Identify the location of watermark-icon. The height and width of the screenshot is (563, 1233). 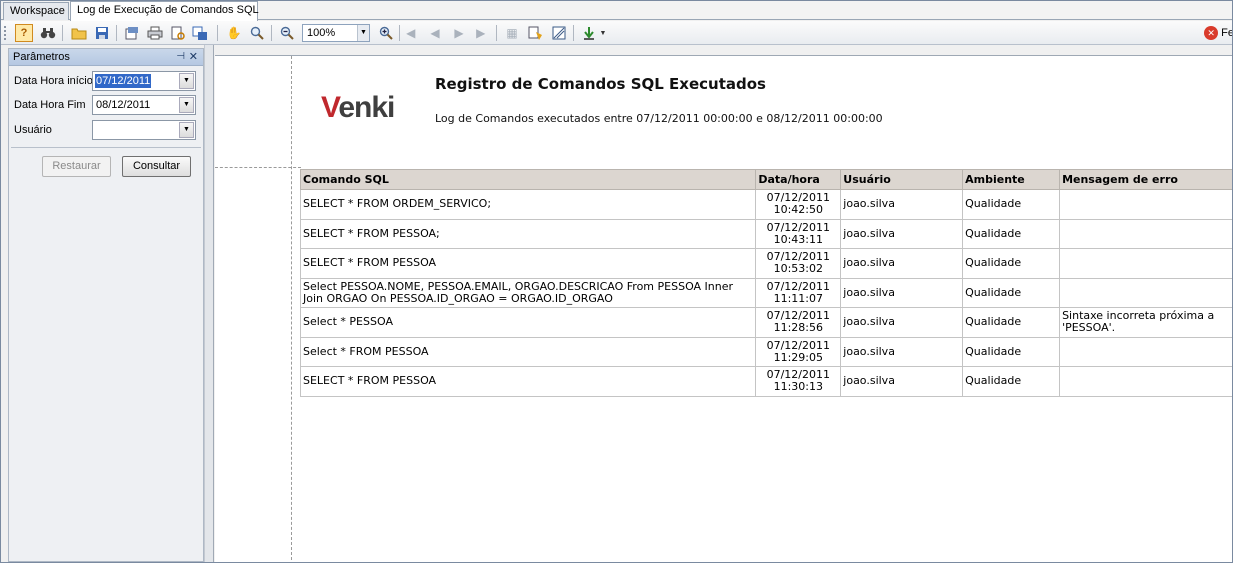
(559, 33).